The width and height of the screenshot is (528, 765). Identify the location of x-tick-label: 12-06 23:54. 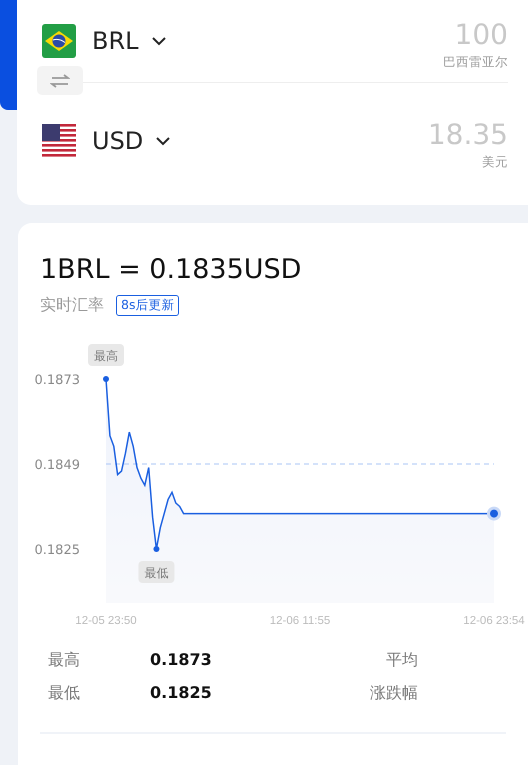
(494, 621).